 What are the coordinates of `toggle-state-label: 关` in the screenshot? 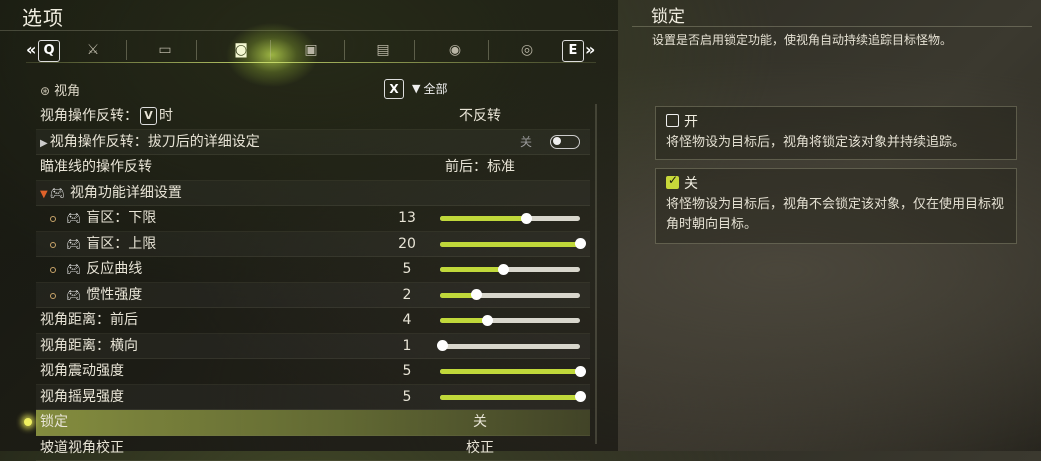 It's located at (526, 142).